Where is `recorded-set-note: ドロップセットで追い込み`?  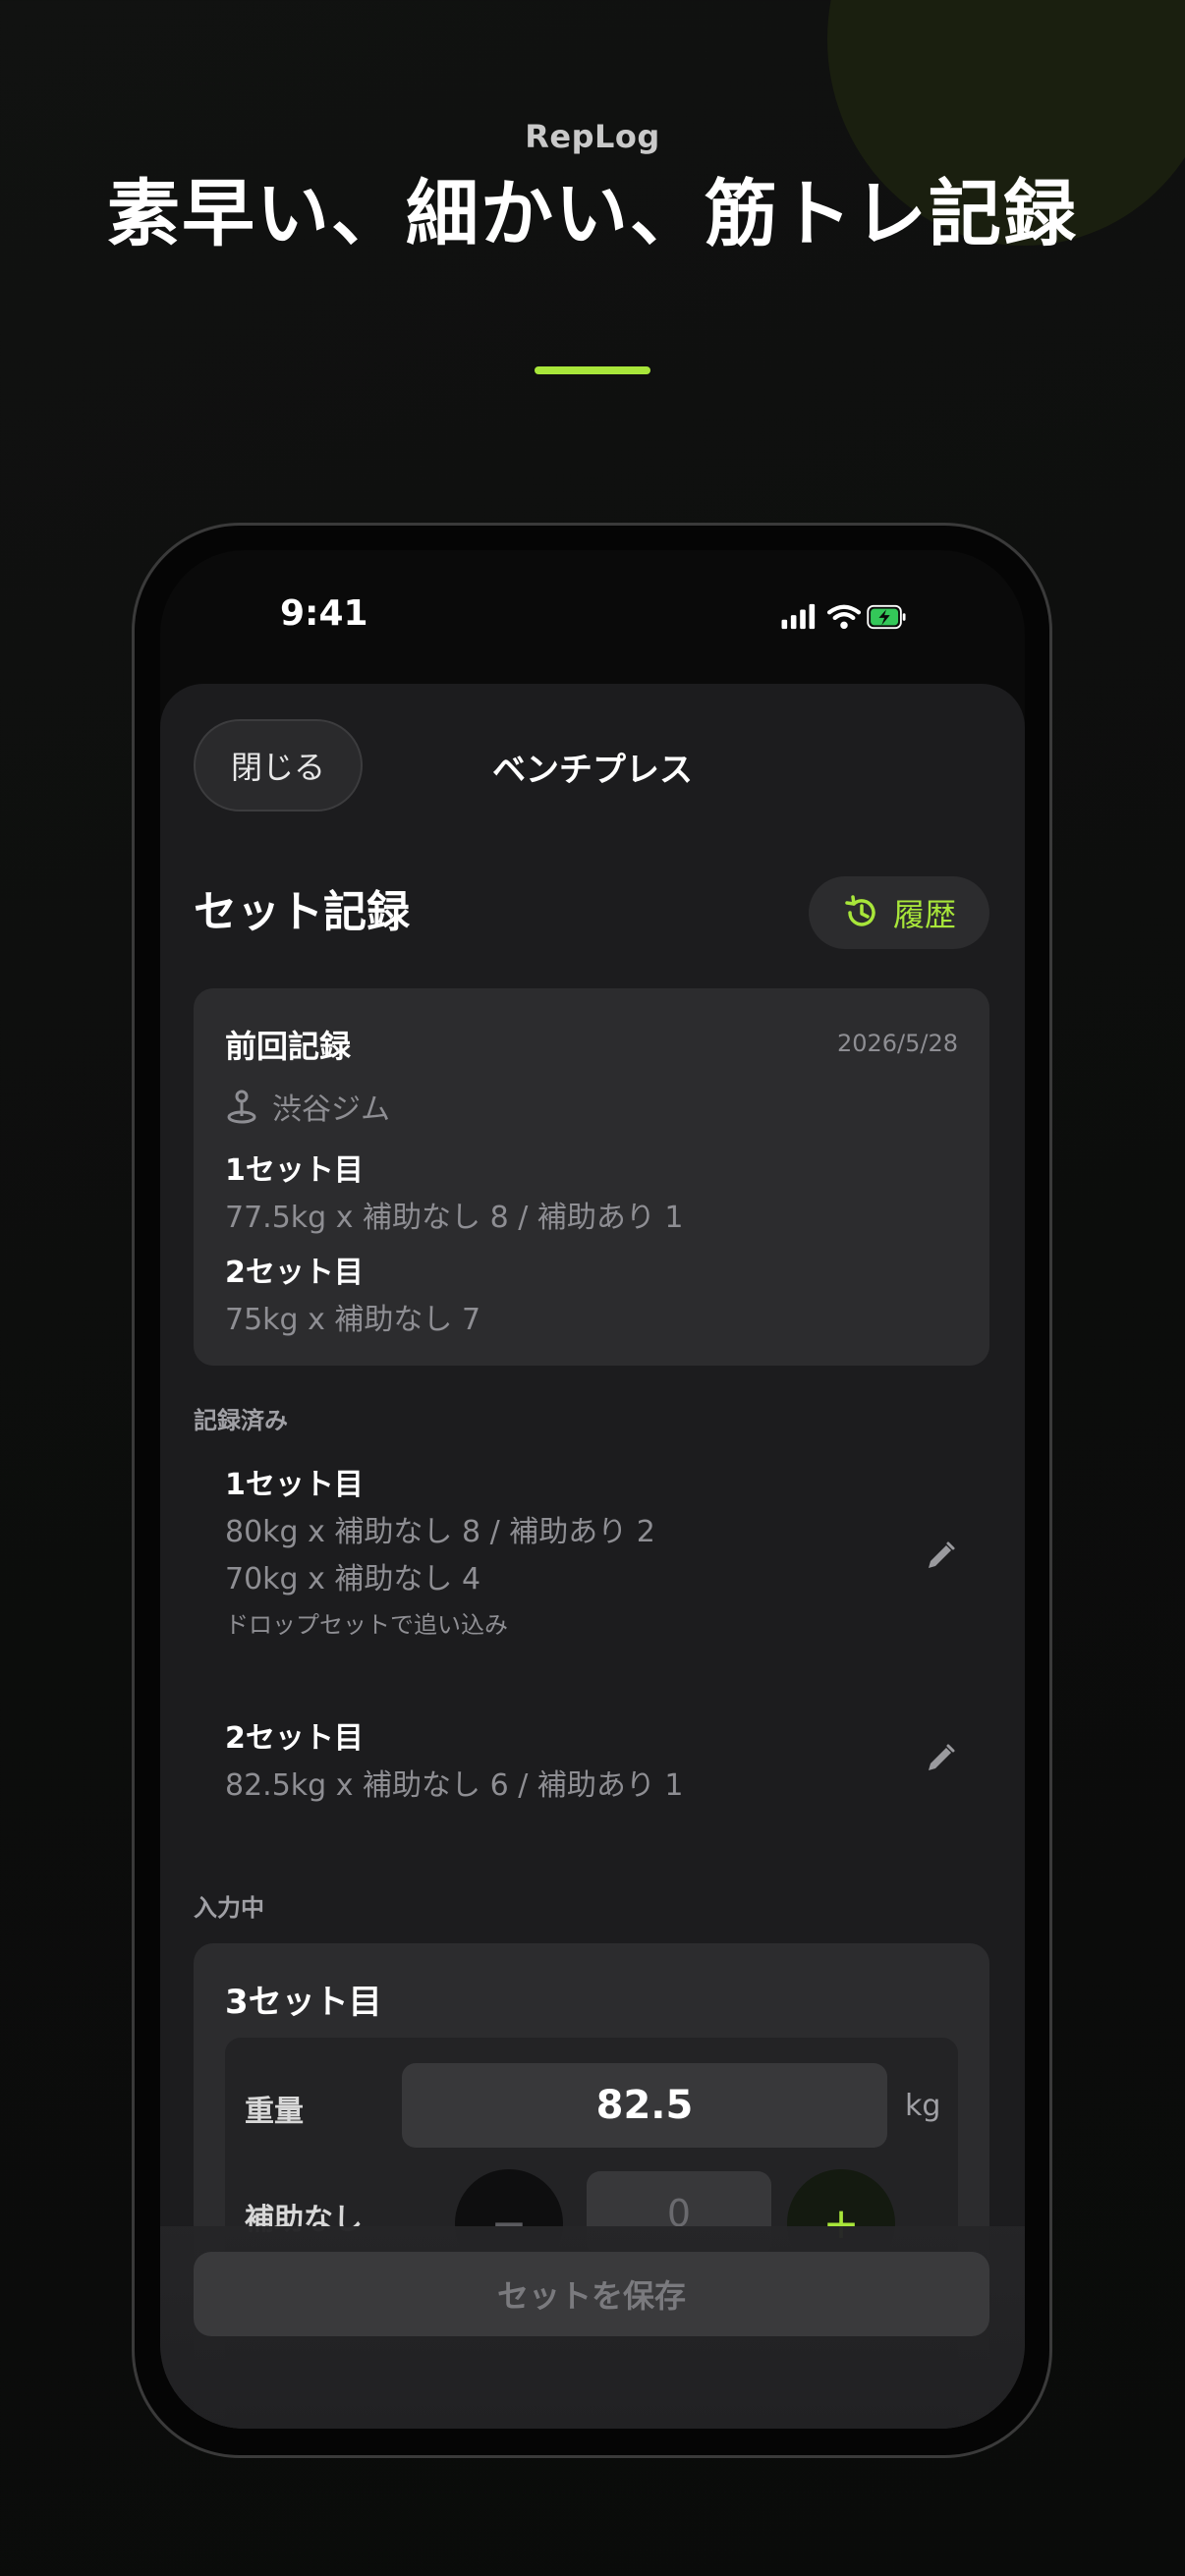
recorded-set-note: ドロップセットで追い込み is located at coordinates (367, 1625).